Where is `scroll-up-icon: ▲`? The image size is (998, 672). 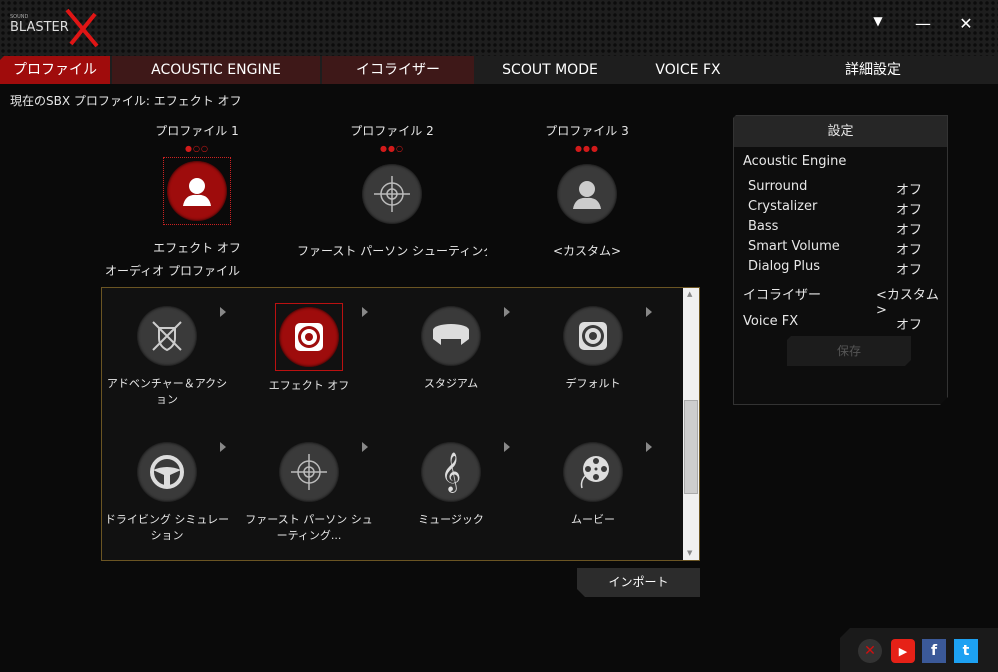
scroll-up-icon: ▲ is located at coordinates (689, 294).